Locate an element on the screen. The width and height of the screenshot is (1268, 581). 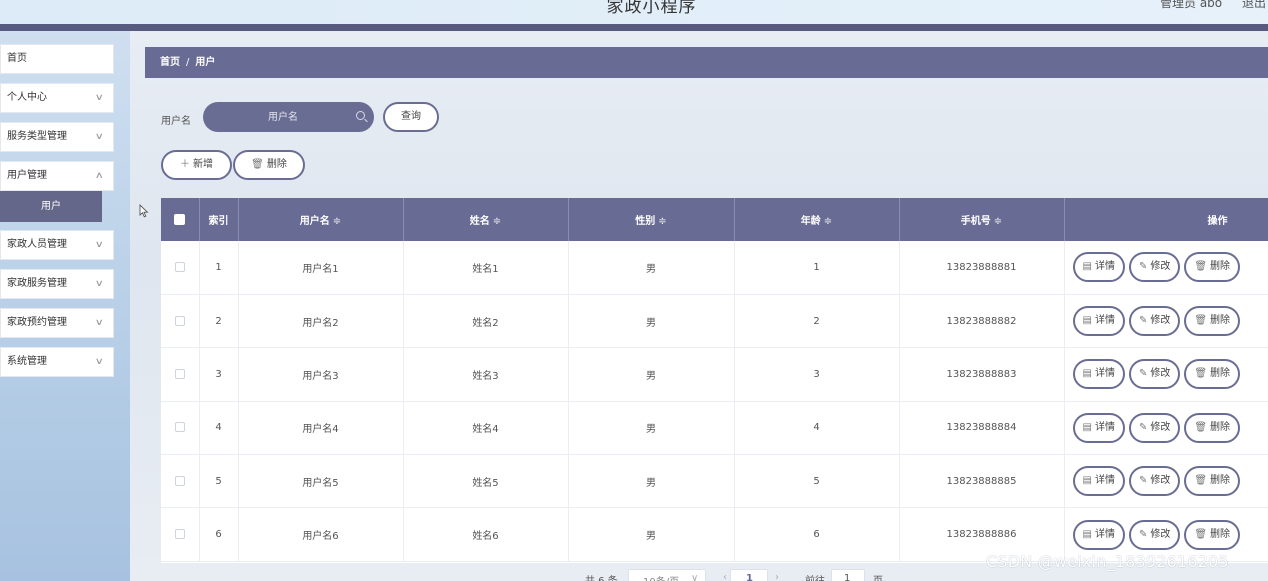
sidebar-item-system-management: 系统管理 ∨ is located at coordinates (57, 362).